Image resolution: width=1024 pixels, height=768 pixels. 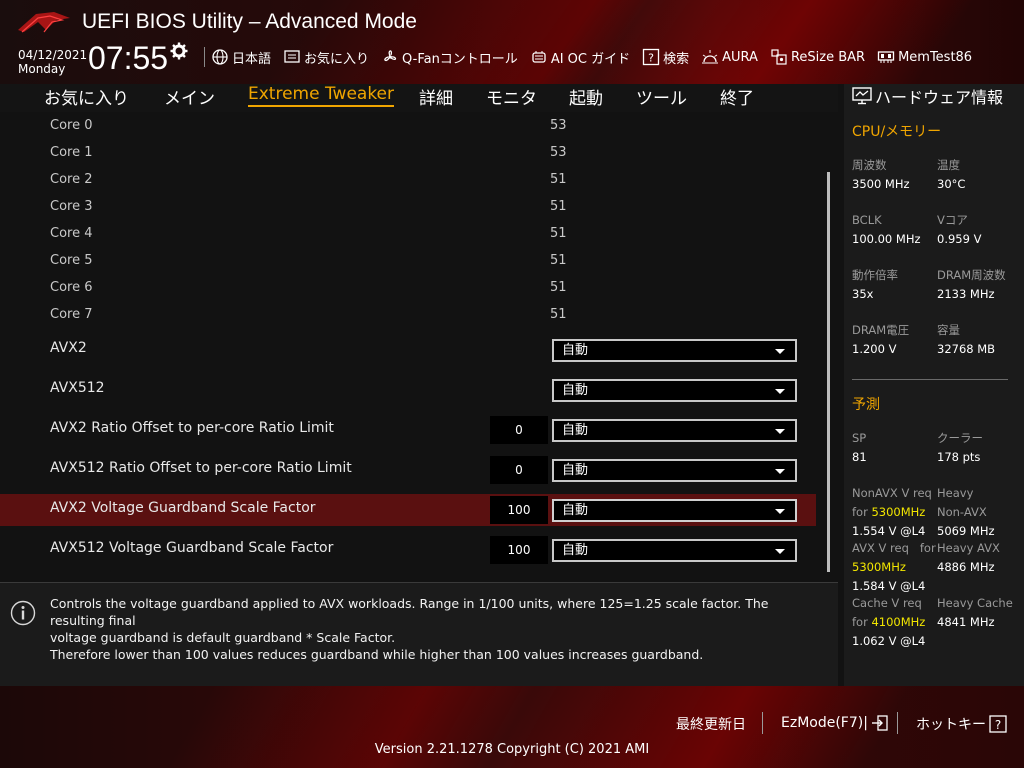 I want to click on hw-stat-avx-vreq: AVX V req for 5300MHz 1.584 V @L4, so click(x=894, y=567).